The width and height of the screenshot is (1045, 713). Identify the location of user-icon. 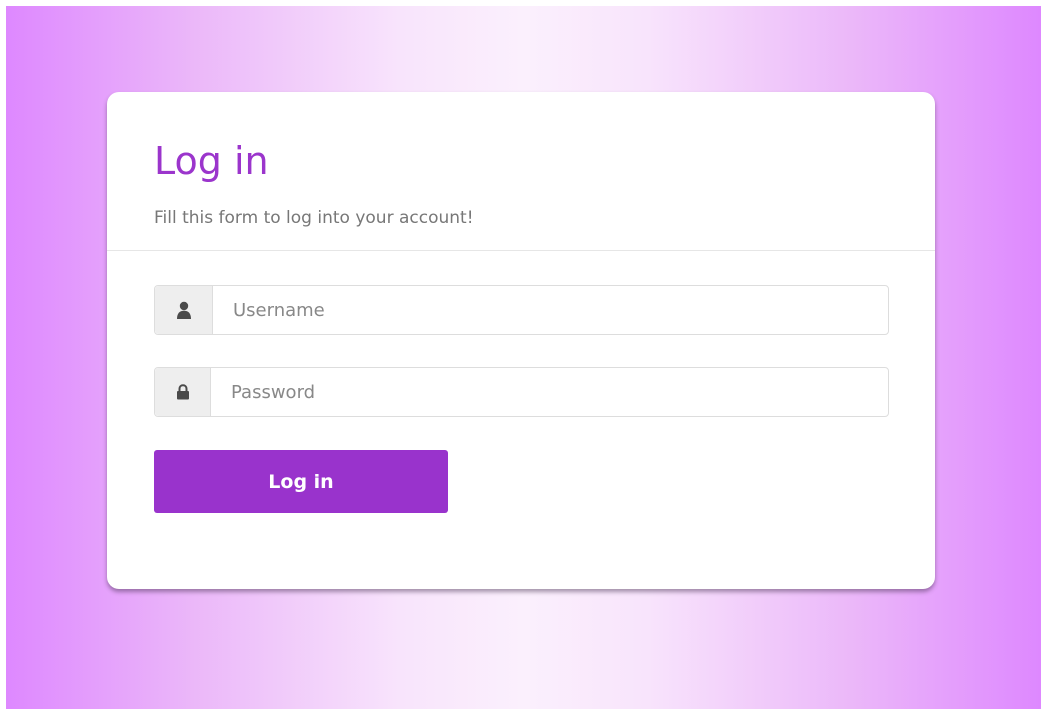
(184, 310).